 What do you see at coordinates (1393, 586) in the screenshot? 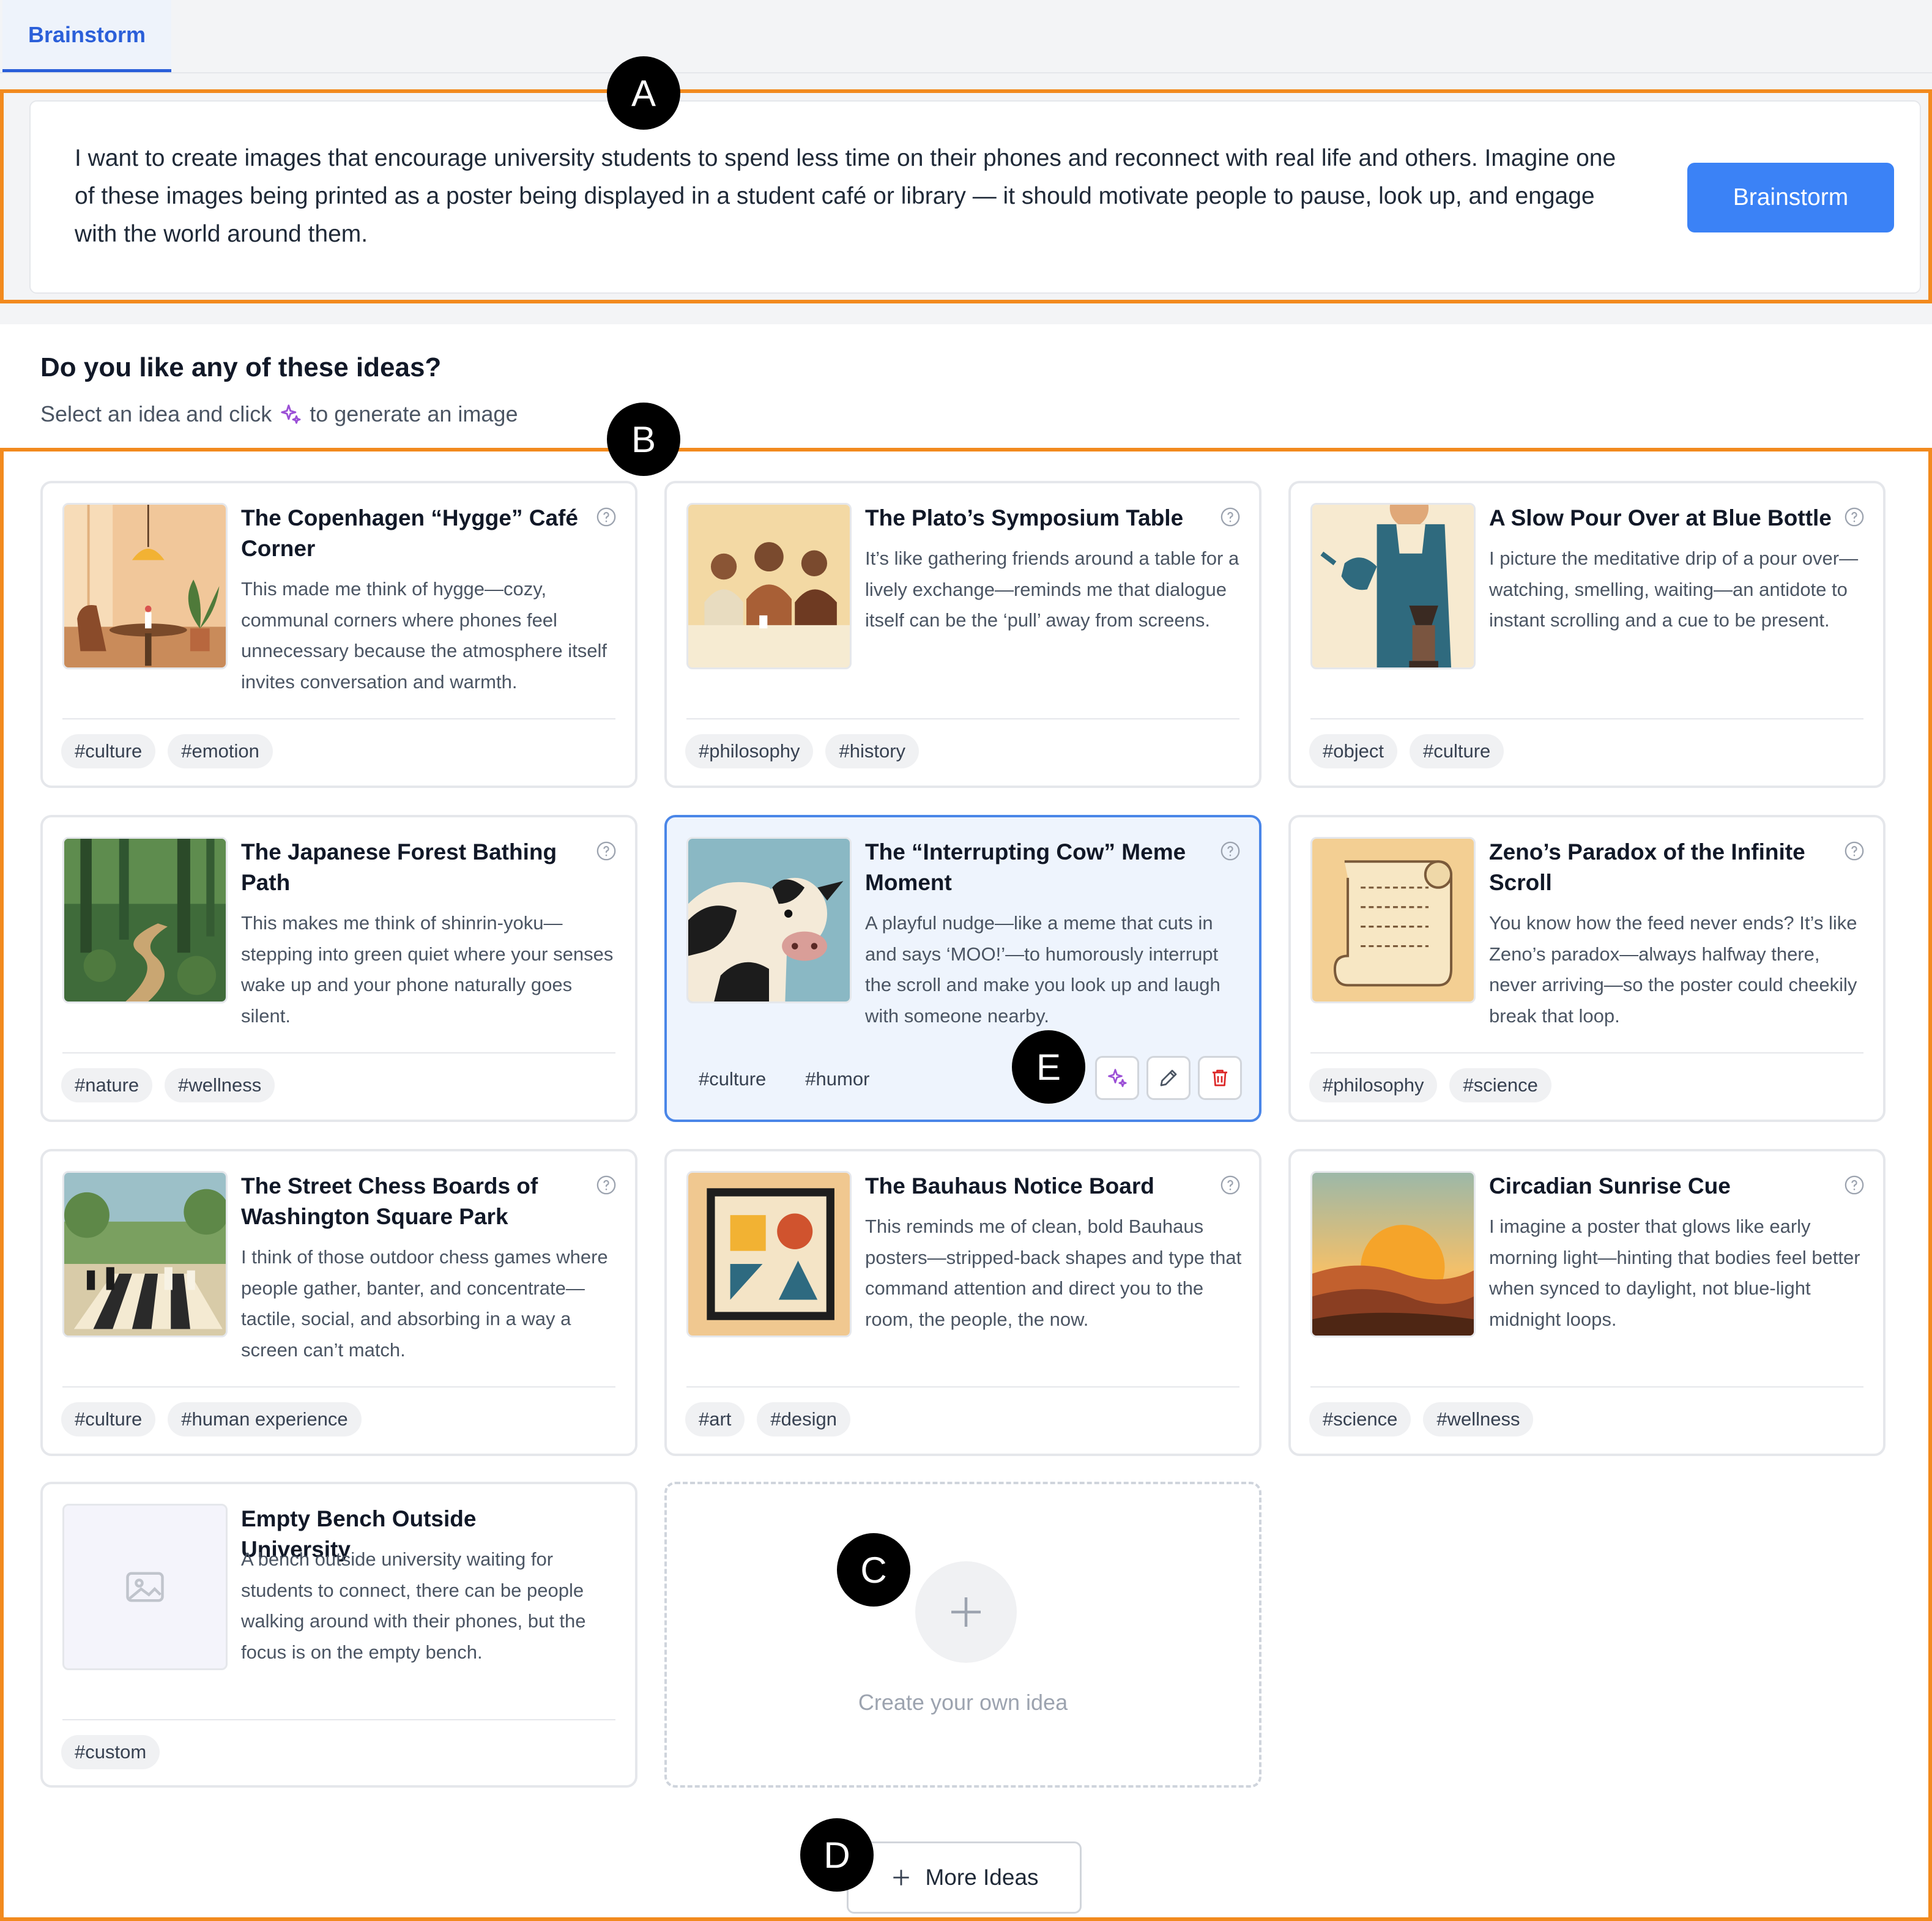
I see `idea-thumbnail-pour-over` at bounding box center [1393, 586].